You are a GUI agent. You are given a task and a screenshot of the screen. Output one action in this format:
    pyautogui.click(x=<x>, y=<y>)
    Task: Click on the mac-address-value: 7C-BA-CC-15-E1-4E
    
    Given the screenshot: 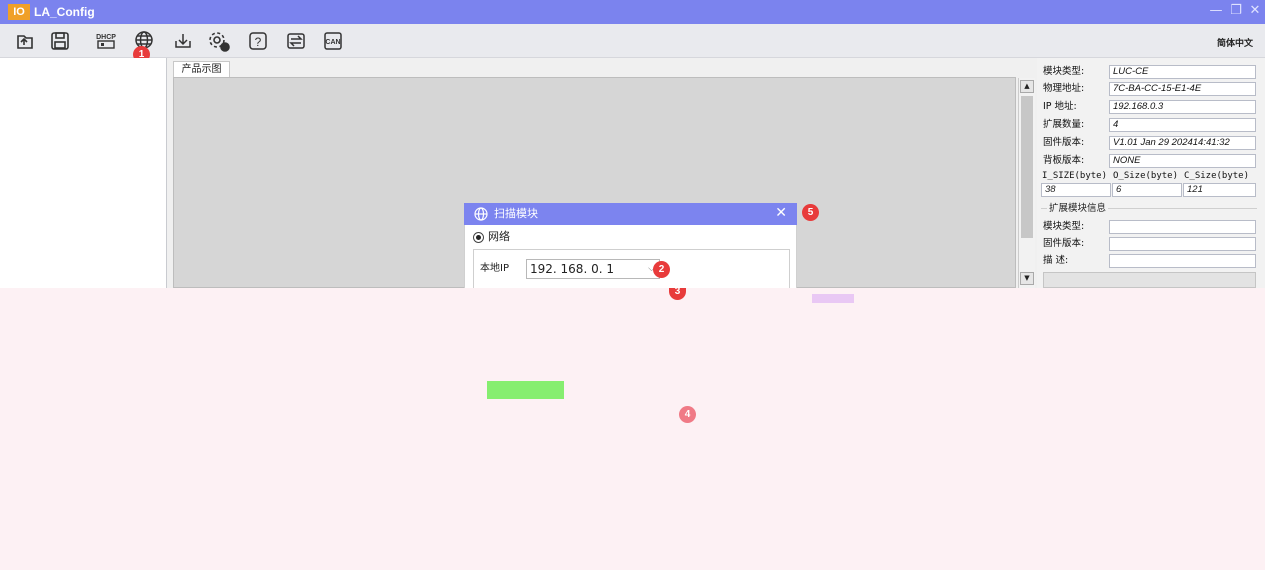 What is the action you would take?
    pyautogui.click(x=1182, y=89)
    